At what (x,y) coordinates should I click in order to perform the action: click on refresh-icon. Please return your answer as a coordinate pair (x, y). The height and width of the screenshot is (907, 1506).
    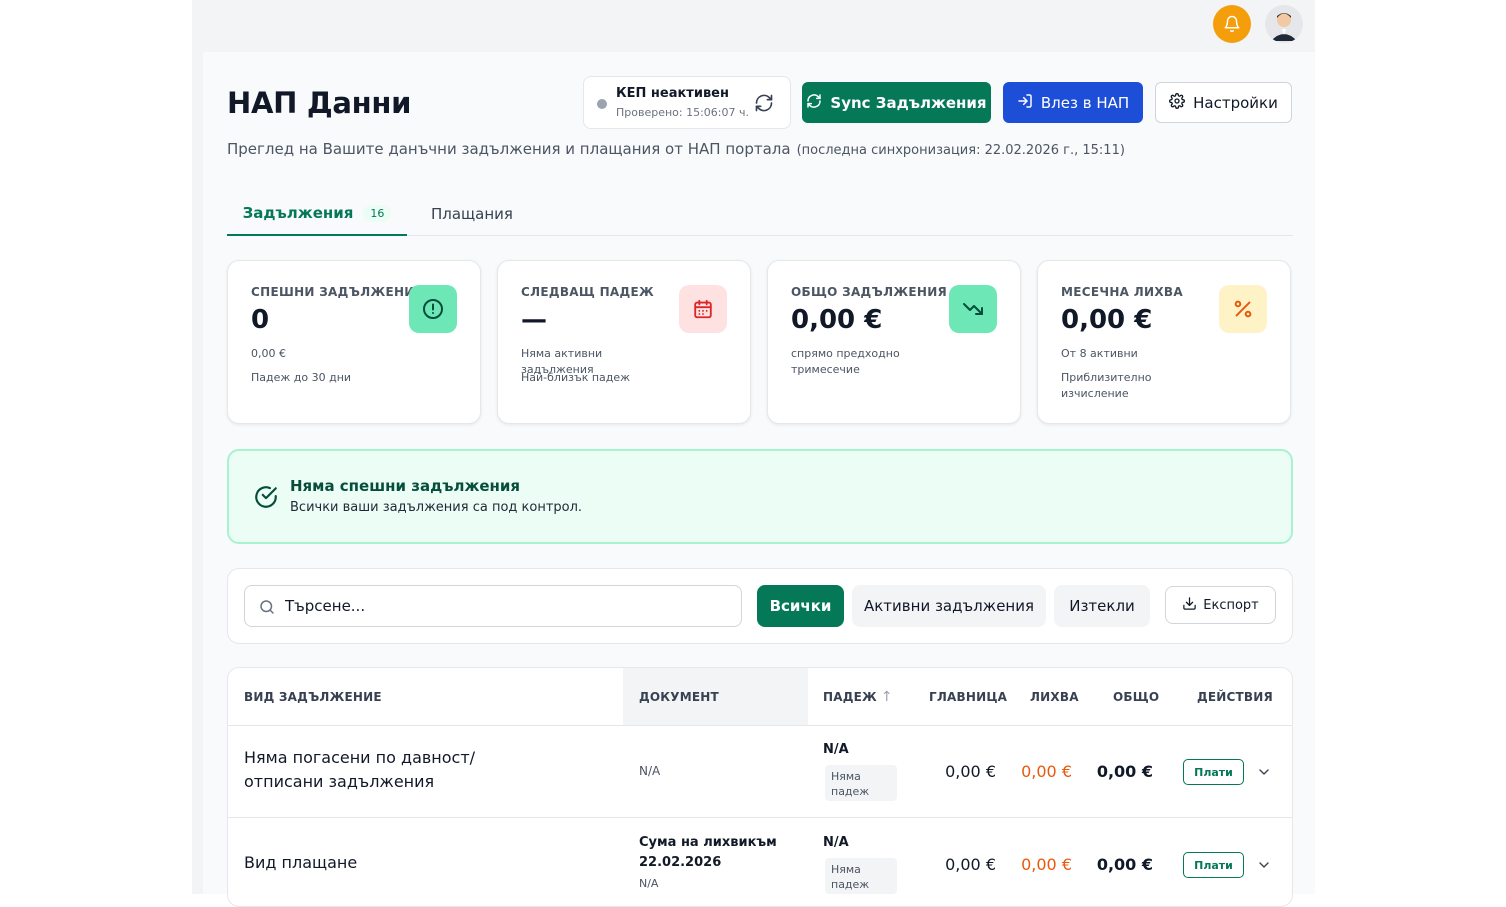
    Looking at the image, I should click on (764, 103).